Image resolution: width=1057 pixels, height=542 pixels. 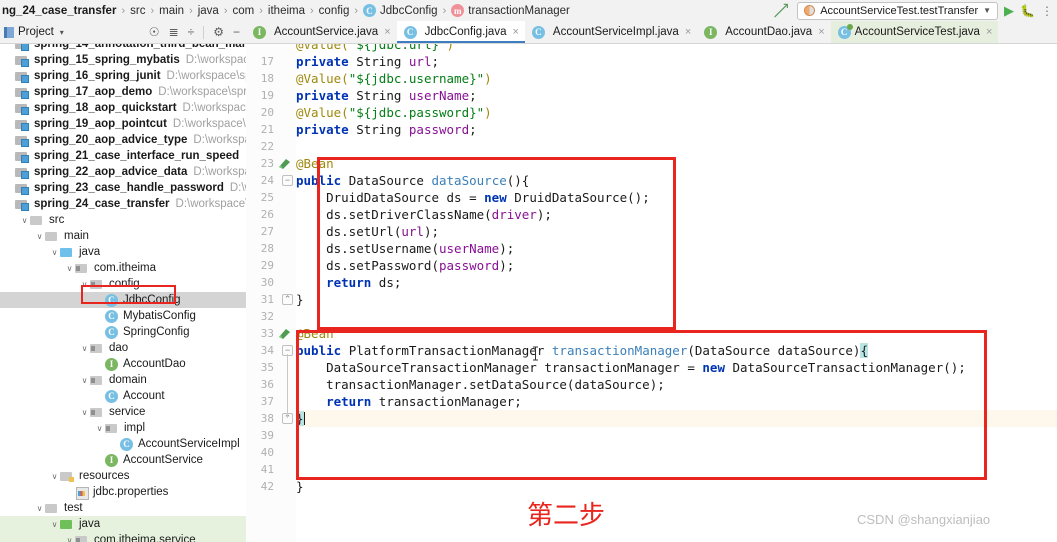 I want to click on code-line: return transactionManager;, so click(x=409, y=401).